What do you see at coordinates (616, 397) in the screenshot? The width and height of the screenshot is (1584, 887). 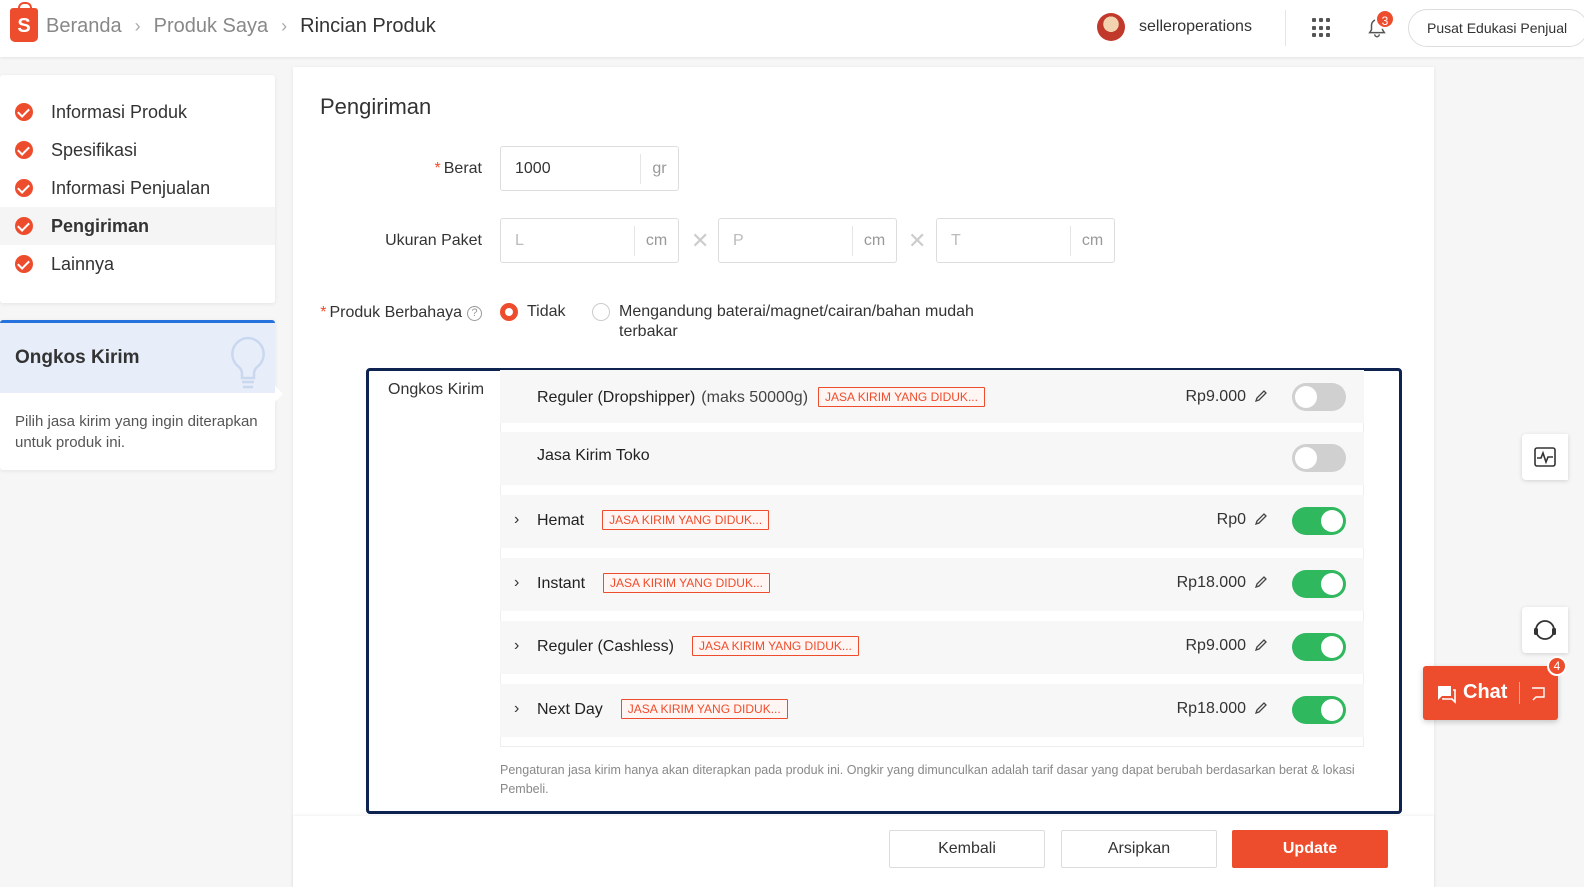 I see `shipping-name: Reguler (Dropshipper)` at bounding box center [616, 397].